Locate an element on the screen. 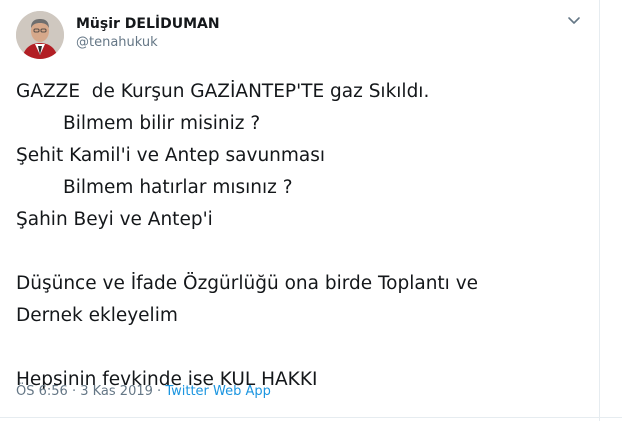  avatar-photo is located at coordinates (40, 35).